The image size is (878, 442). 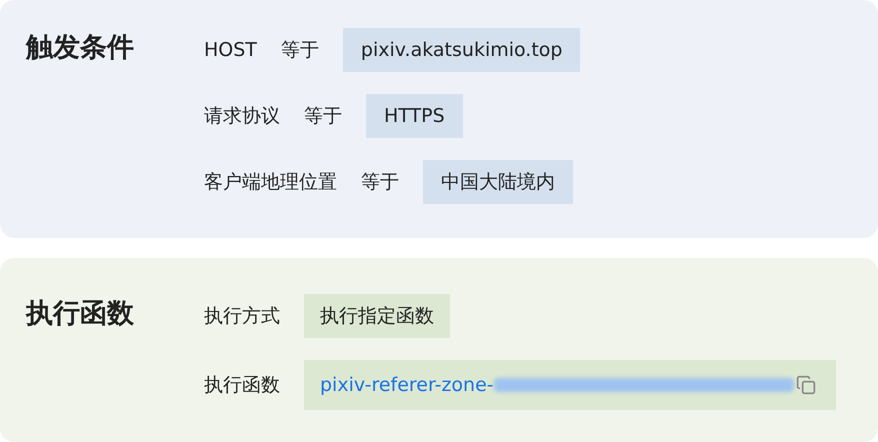 I want to click on field-label: 执行方式, so click(x=242, y=316).